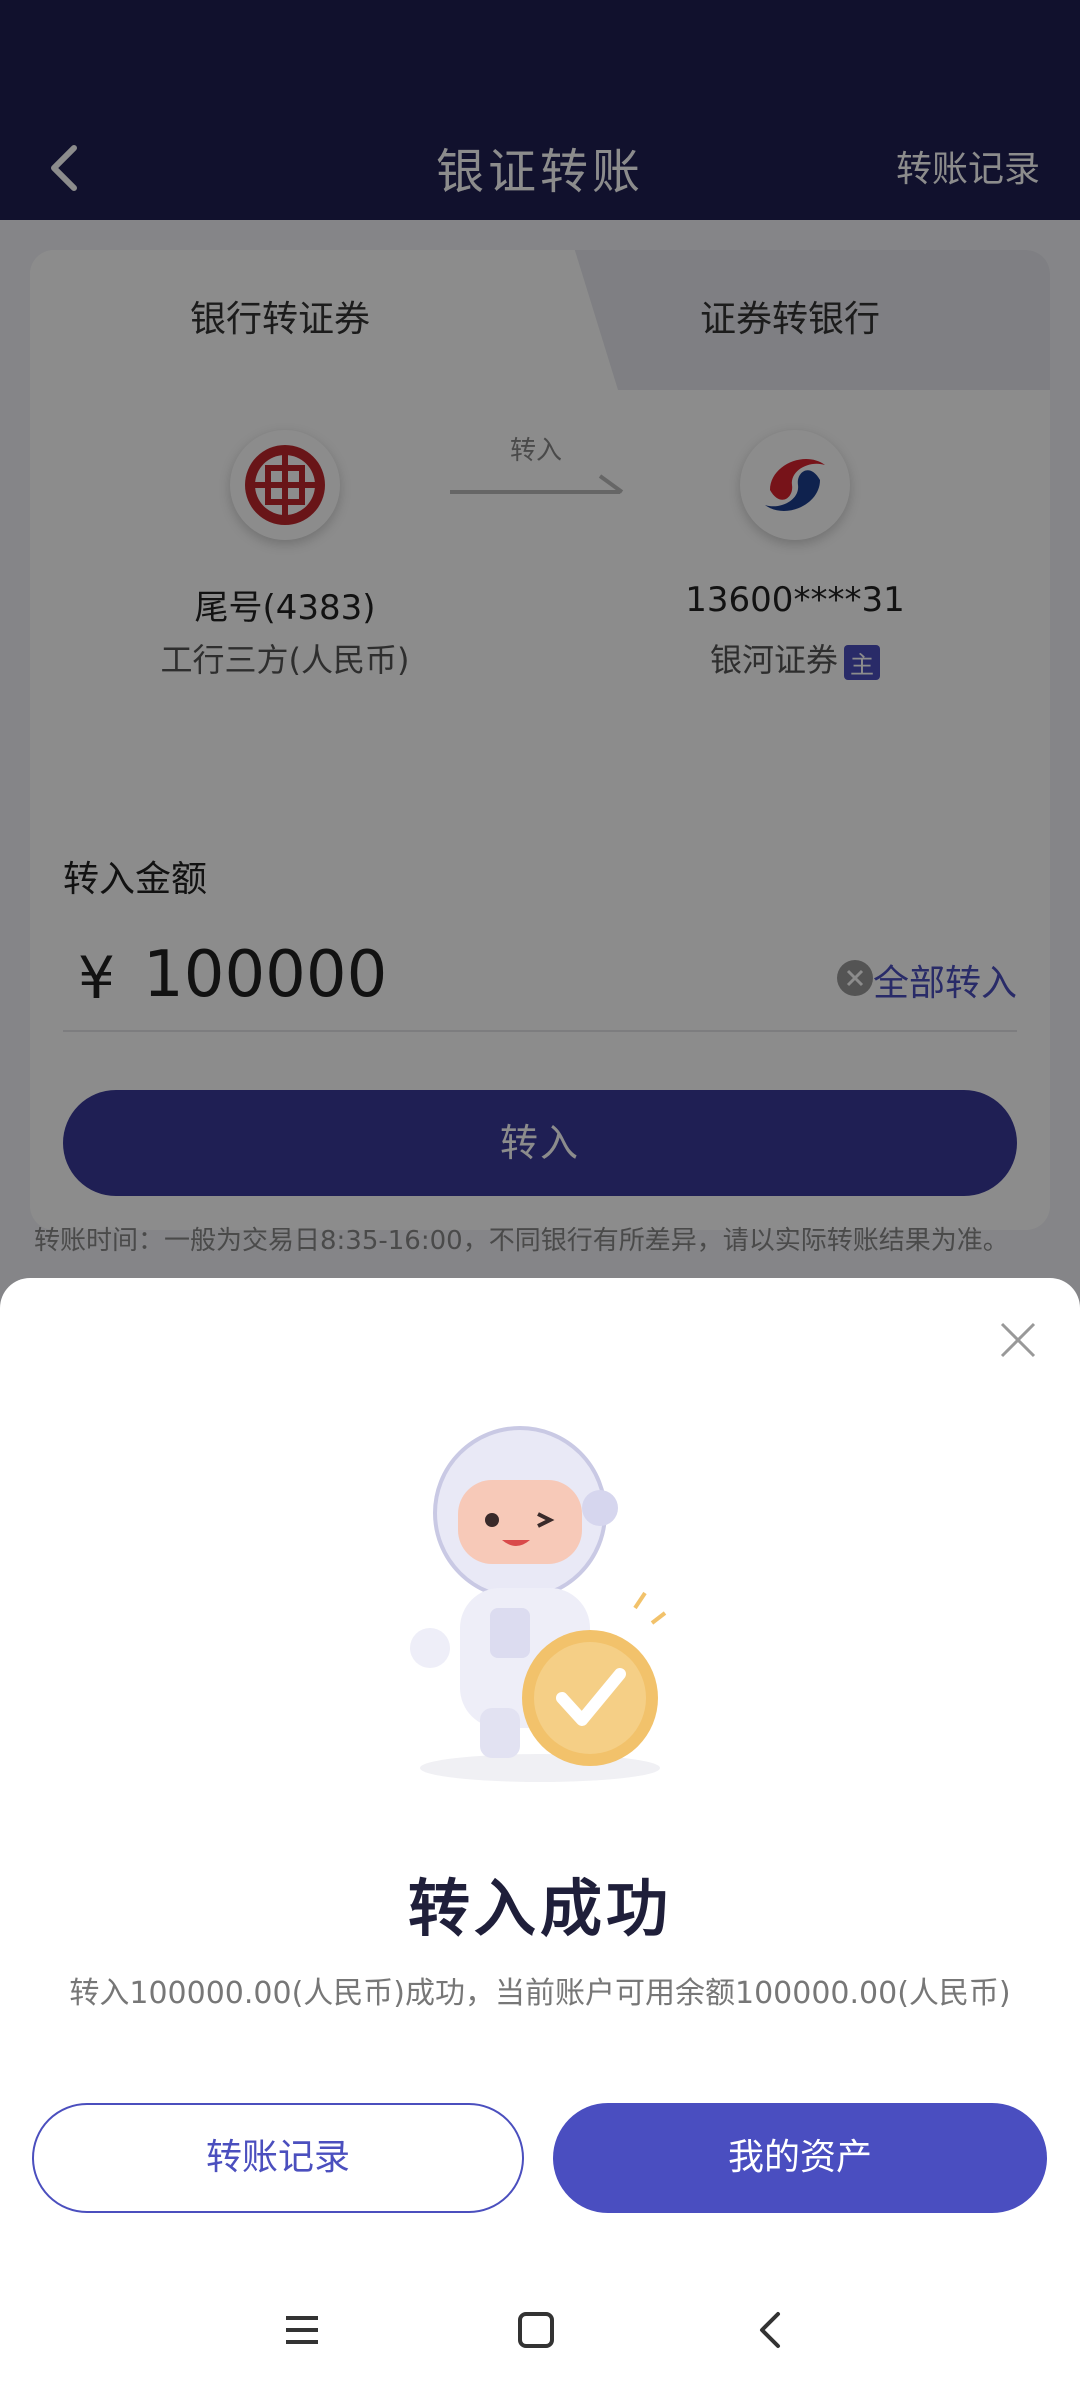 The height and width of the screenshot is (2400, 1080). Describe the element at coordinates (1018, 1340) in the screenshot. I see `close-icon` at that location.